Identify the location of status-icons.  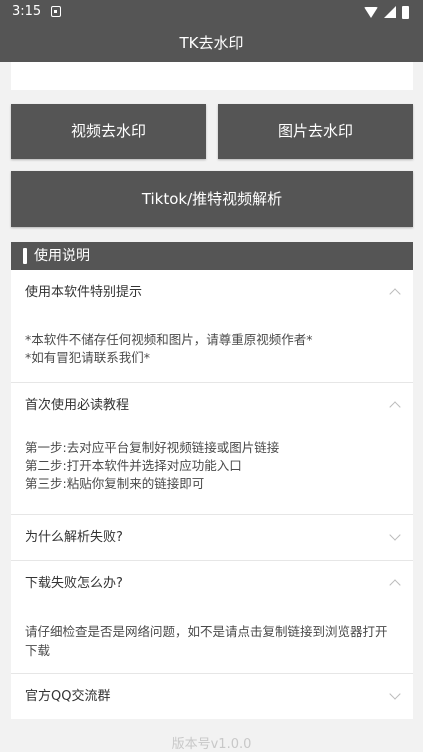
(386, 12).